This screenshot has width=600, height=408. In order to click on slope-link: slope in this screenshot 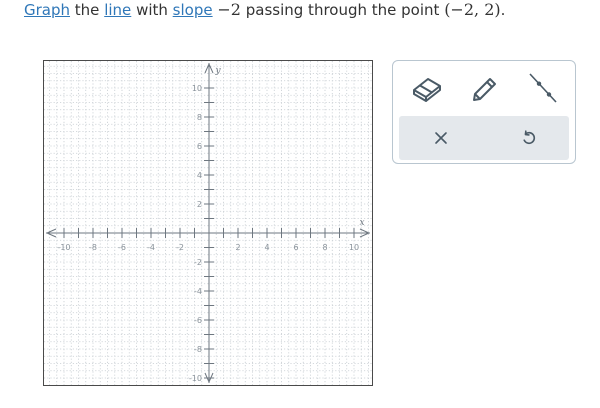, I will do `click(193, 10)`.